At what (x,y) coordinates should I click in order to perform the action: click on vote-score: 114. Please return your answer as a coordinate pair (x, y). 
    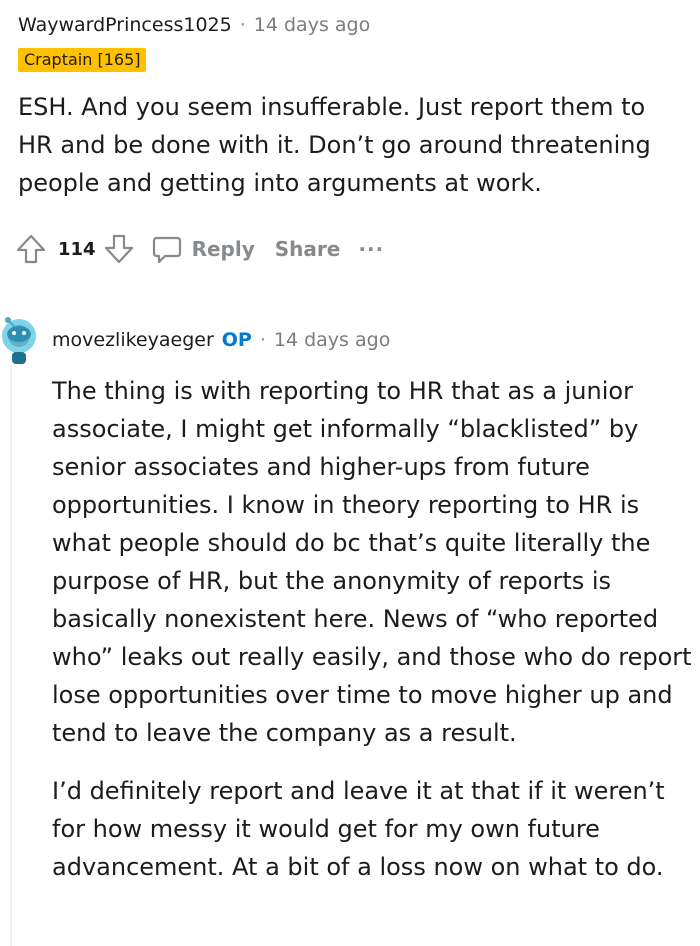
    Looking at the image, I should click on (77, 249).